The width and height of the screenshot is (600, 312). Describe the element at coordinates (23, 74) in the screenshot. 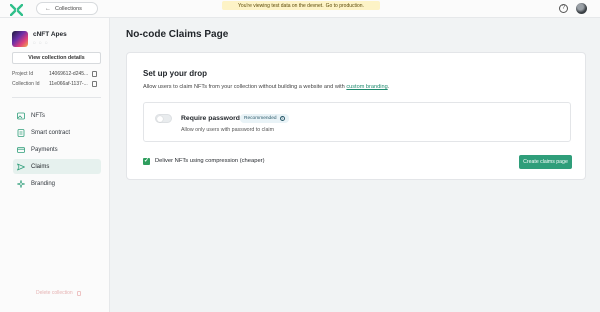

I see `project-id-label: Project Id` at that location.